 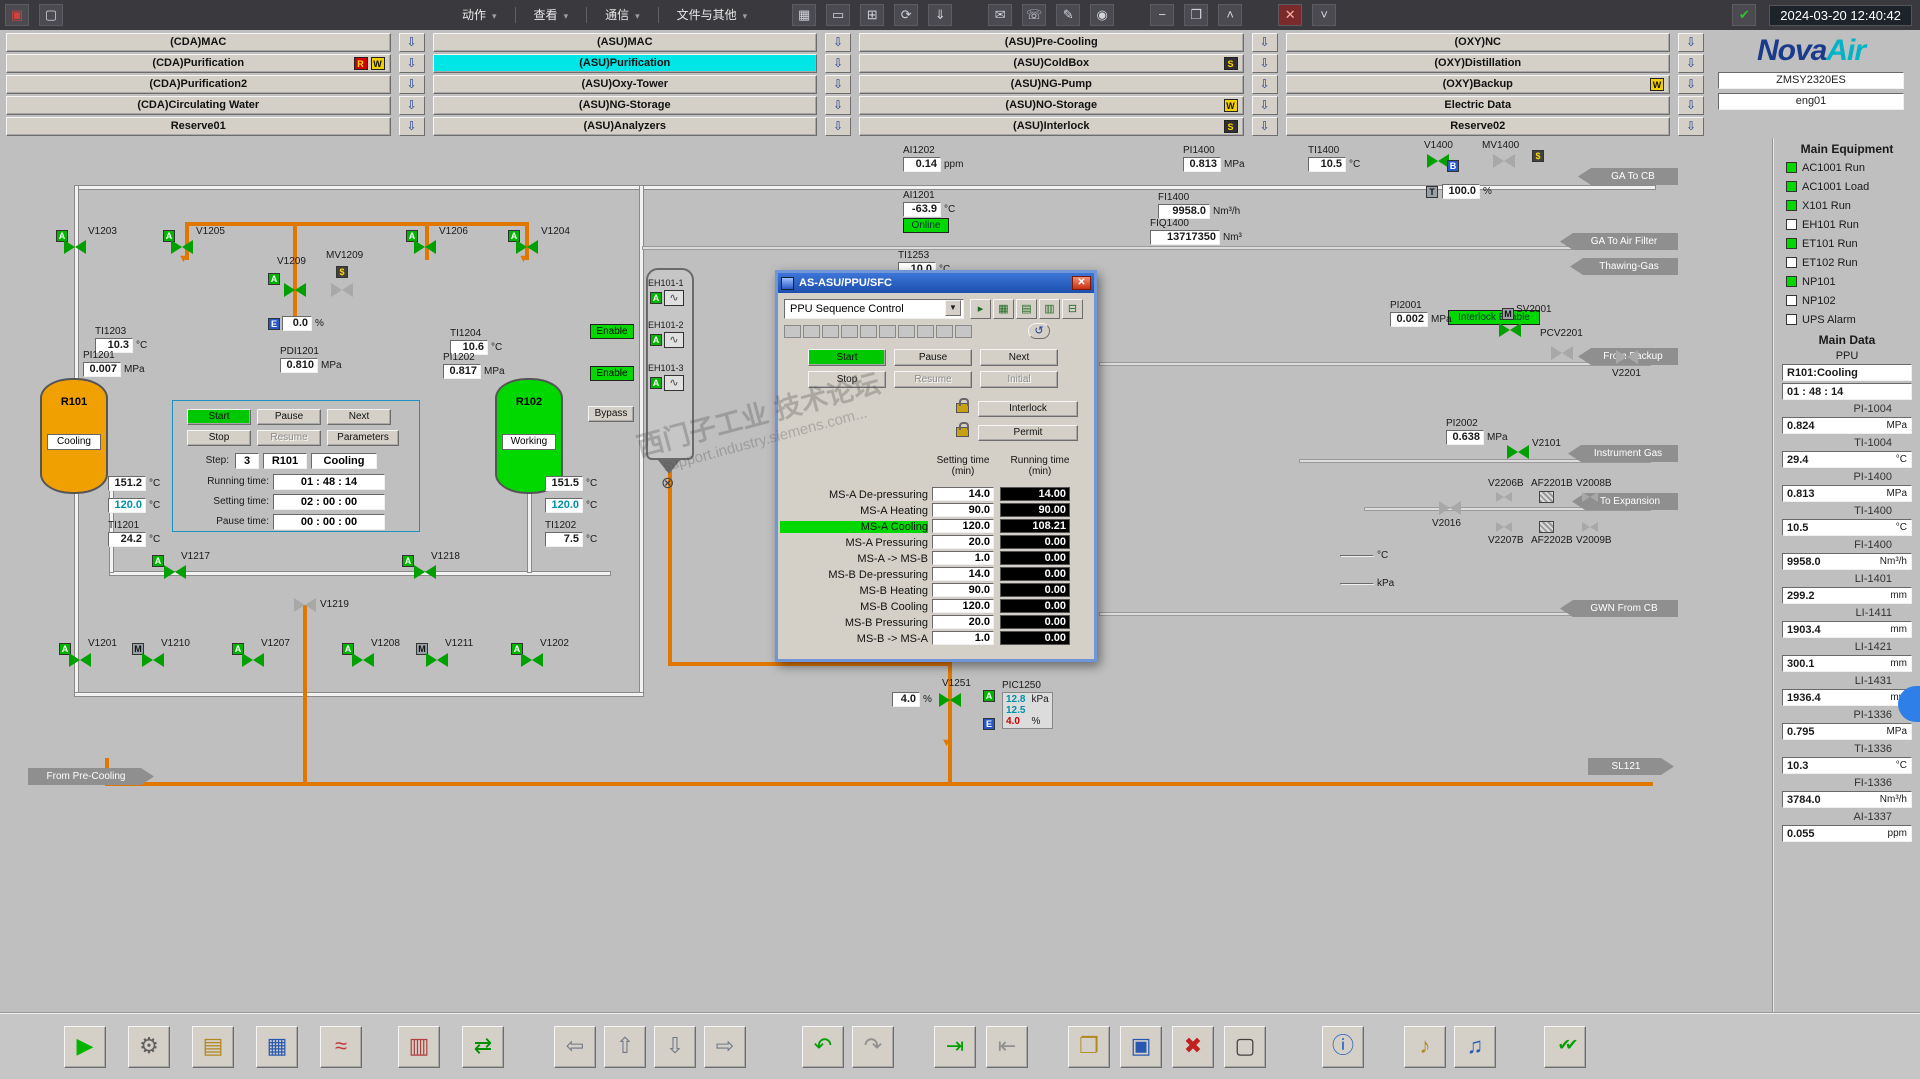 What do you see at coordinates (532, 660) in the screenshot?
I see `valve-V1202` at bounding box center [532, 660].